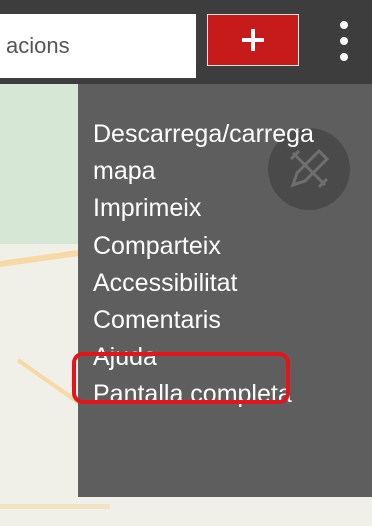  I want to click on add-button, so click(253, 40).